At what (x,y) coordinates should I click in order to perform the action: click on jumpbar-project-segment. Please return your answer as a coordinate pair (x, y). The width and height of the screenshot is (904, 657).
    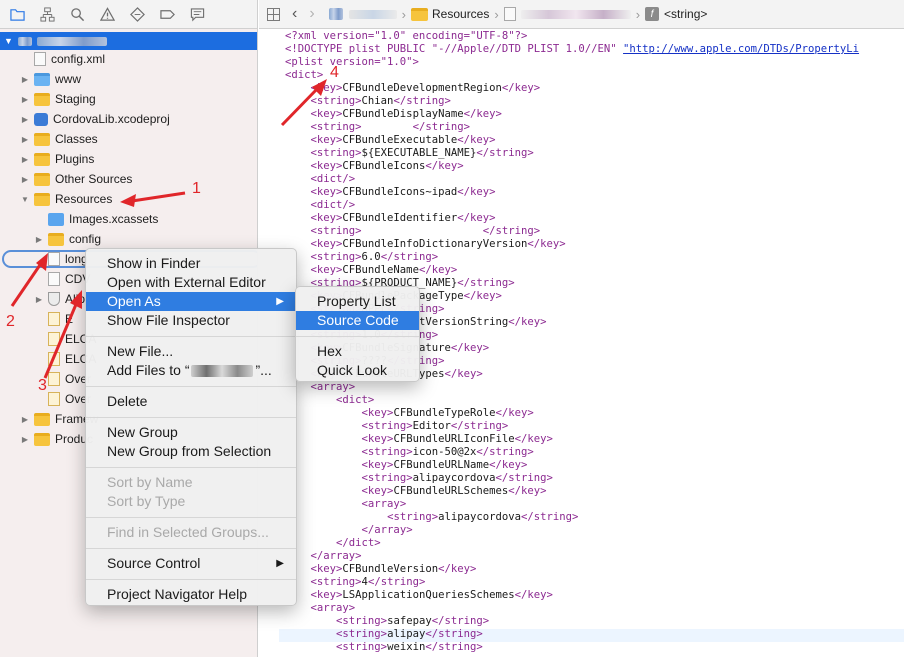
    Looking at the image, I should click on (362, 14).